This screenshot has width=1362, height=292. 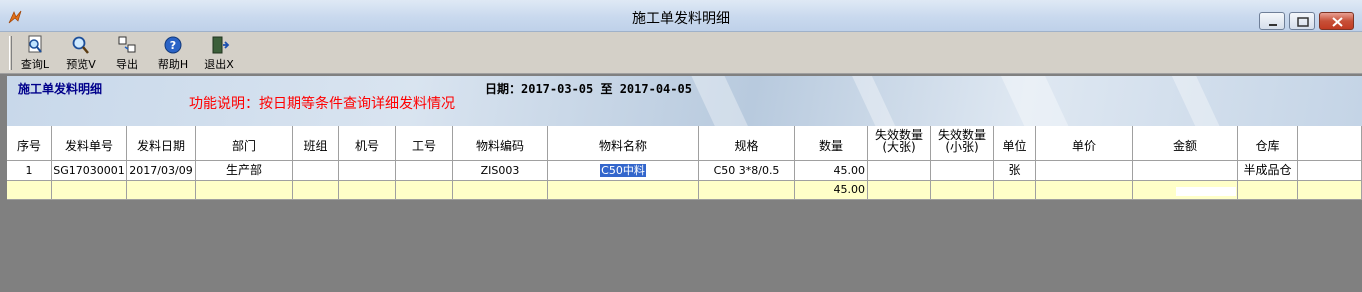 I want to click on column-header: 失效数量 (小张), so click(x=962, y=143).